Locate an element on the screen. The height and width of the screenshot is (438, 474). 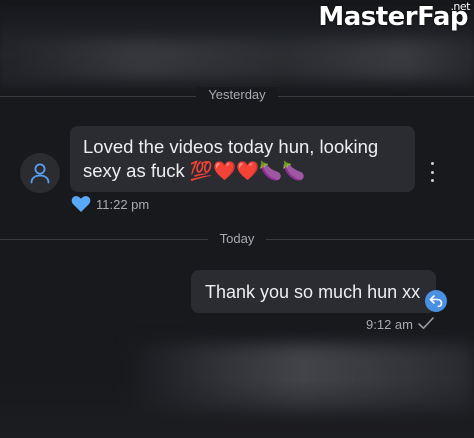
date-label-today: Today is located at coordinates (237, 238).